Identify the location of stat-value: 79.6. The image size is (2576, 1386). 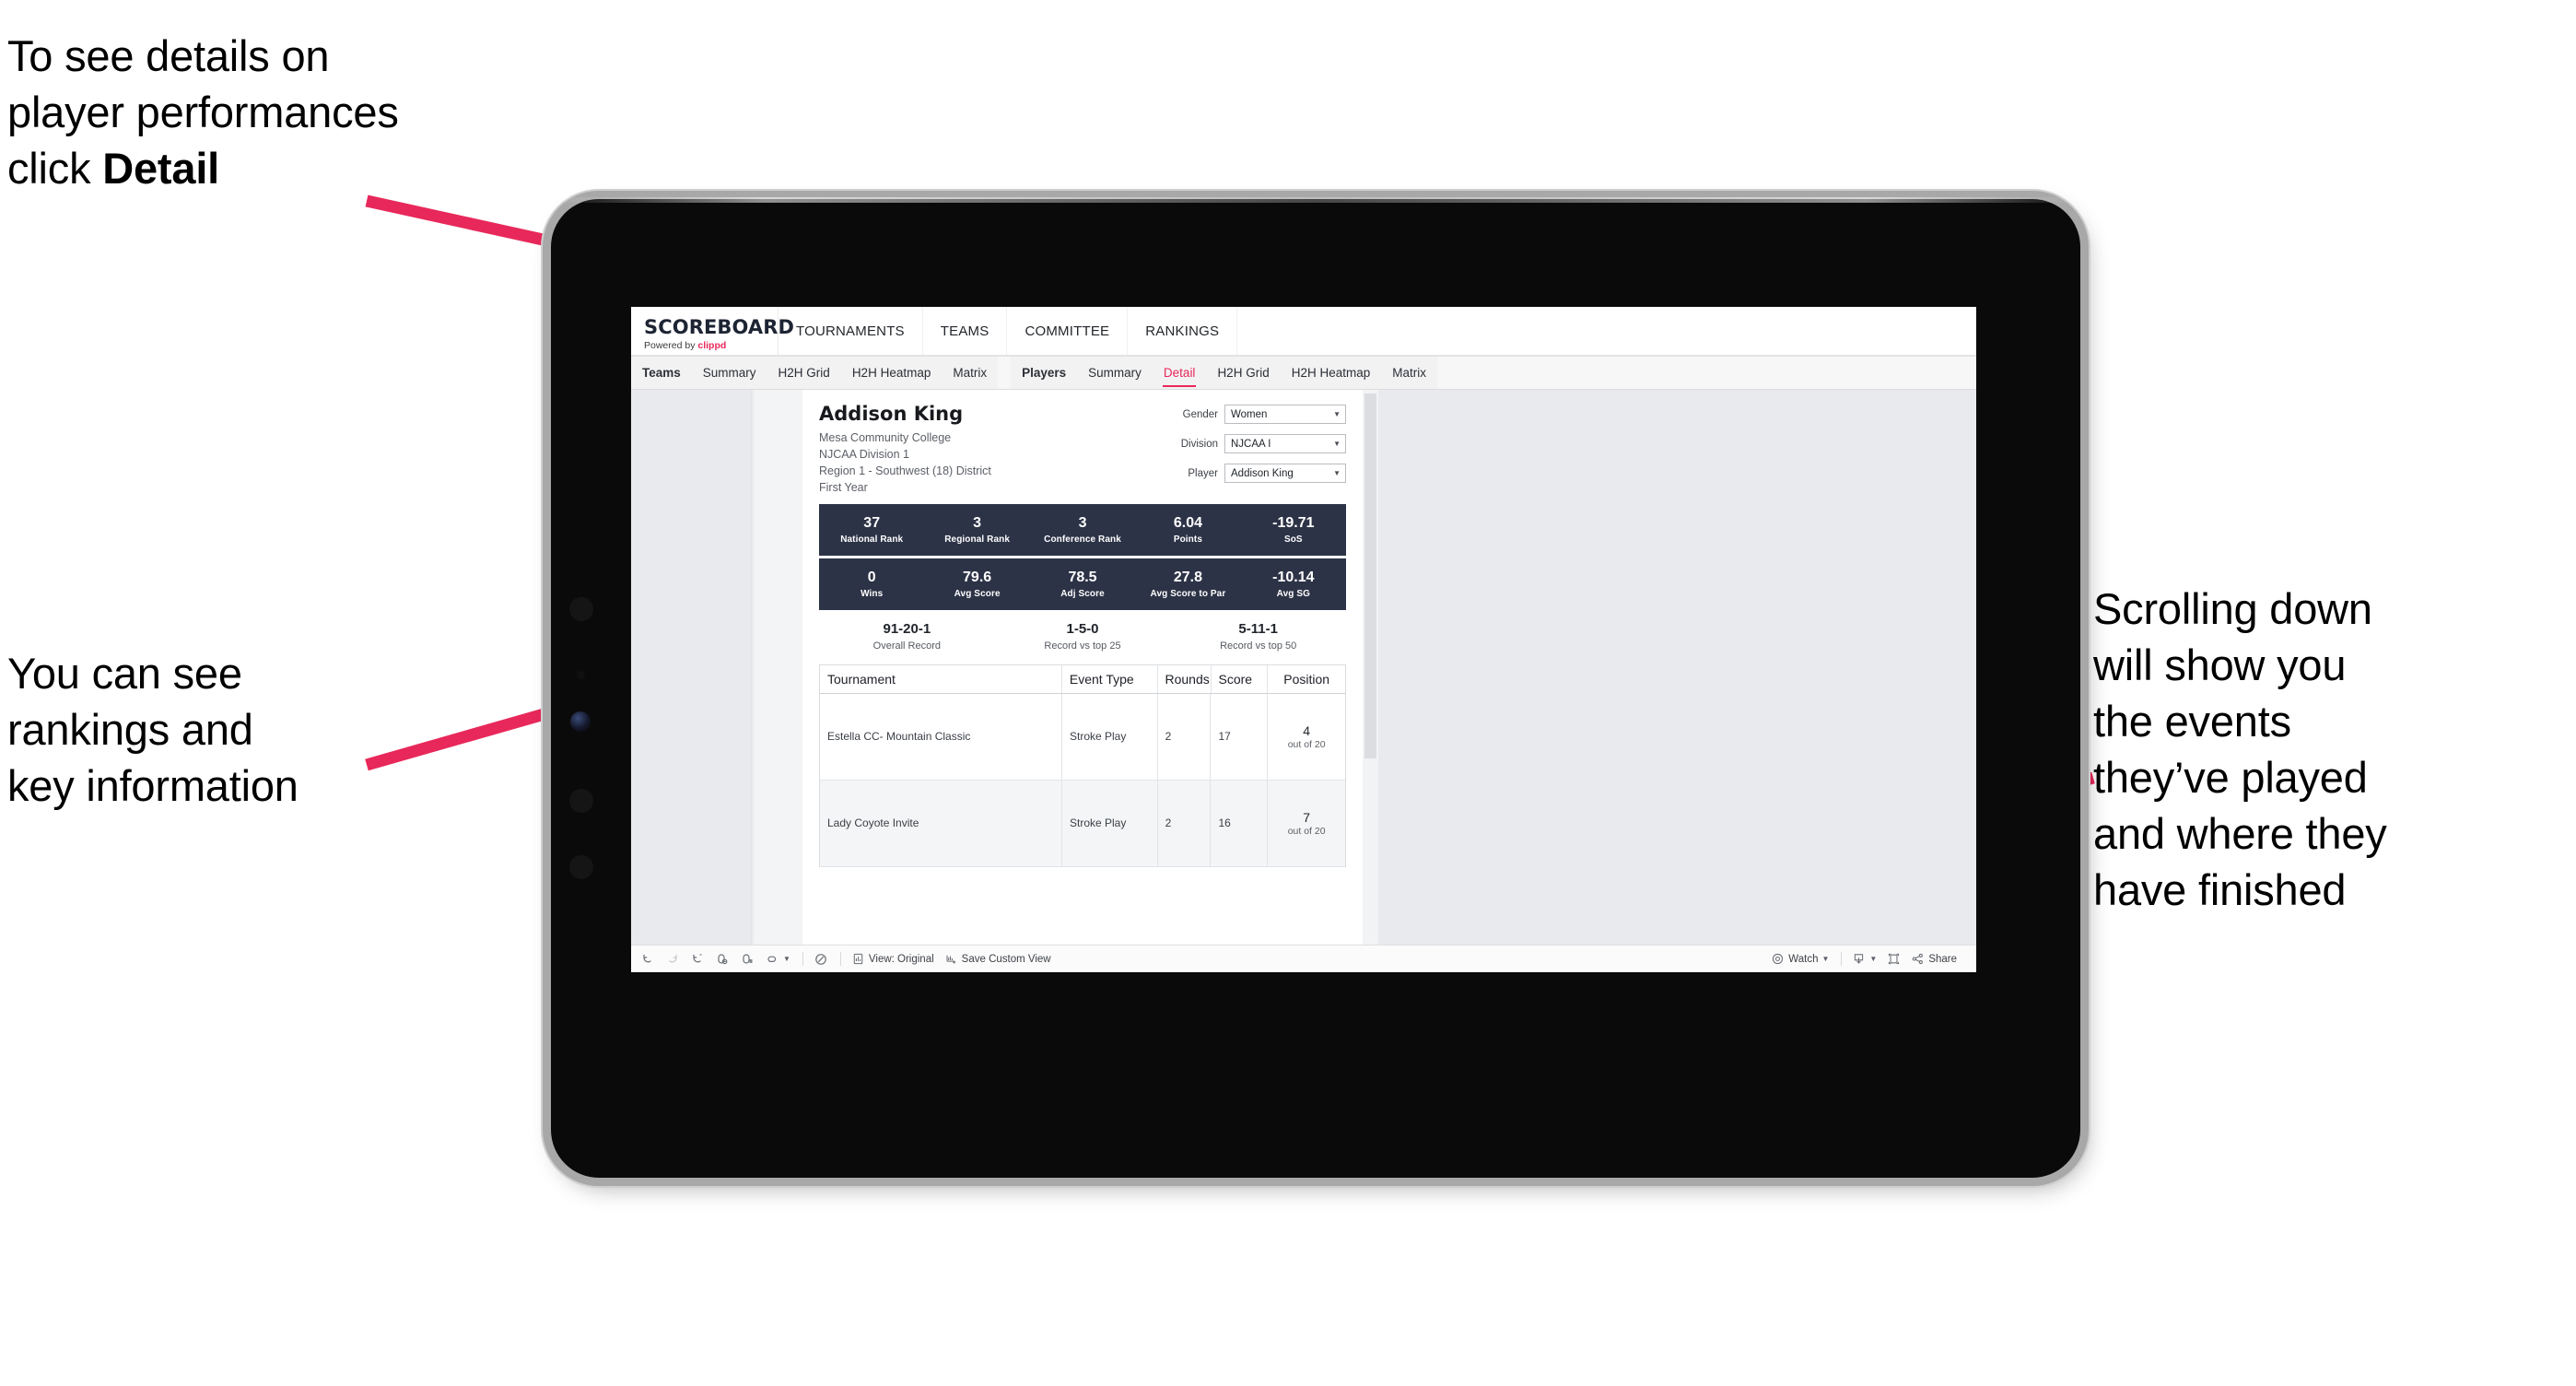
(978, 578).